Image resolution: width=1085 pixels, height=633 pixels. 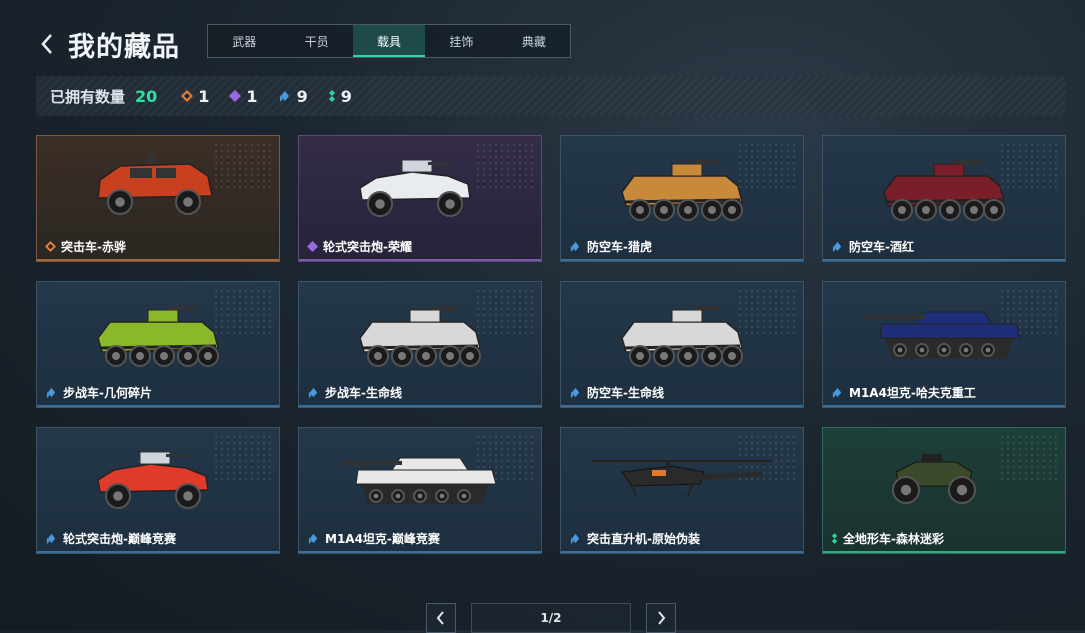 I want to click on vehicle-card: 轮式突击炮-巅峰竞赛, so click(x=158, y=490).